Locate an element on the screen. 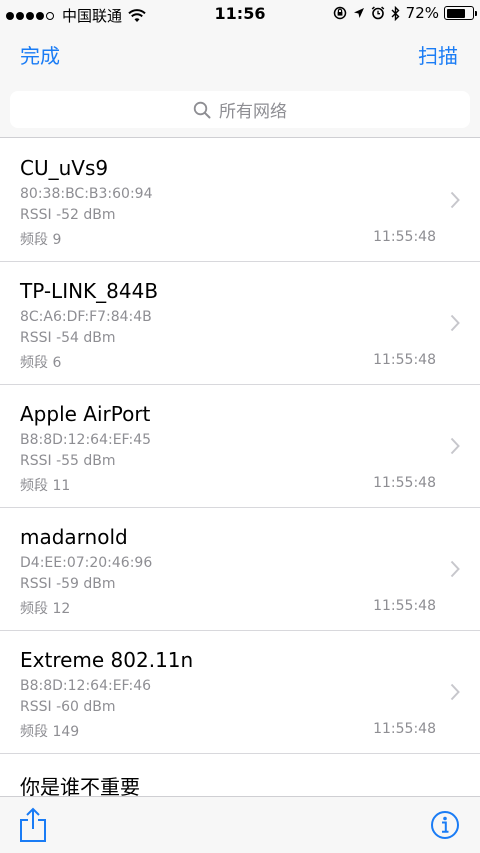  navigation-bar: 完成 扫描 is located at coordinates (240, 55).